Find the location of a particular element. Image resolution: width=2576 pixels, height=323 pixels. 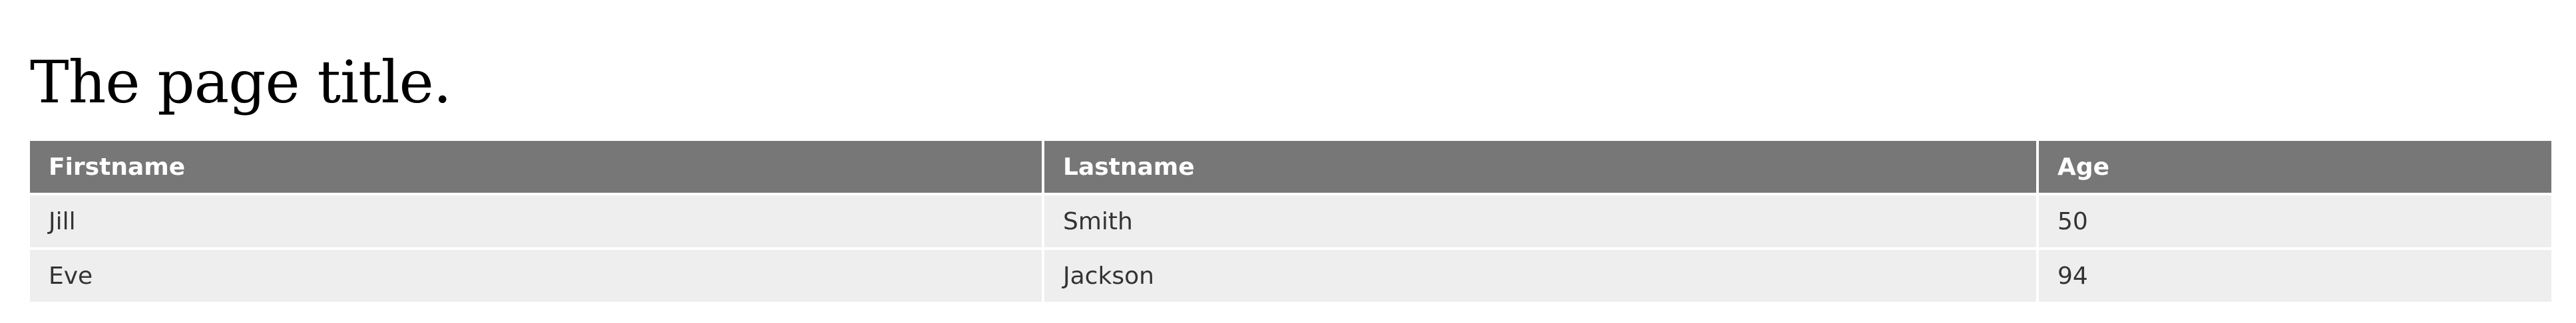

header-age: Age is located at coordinates (2295, 167).